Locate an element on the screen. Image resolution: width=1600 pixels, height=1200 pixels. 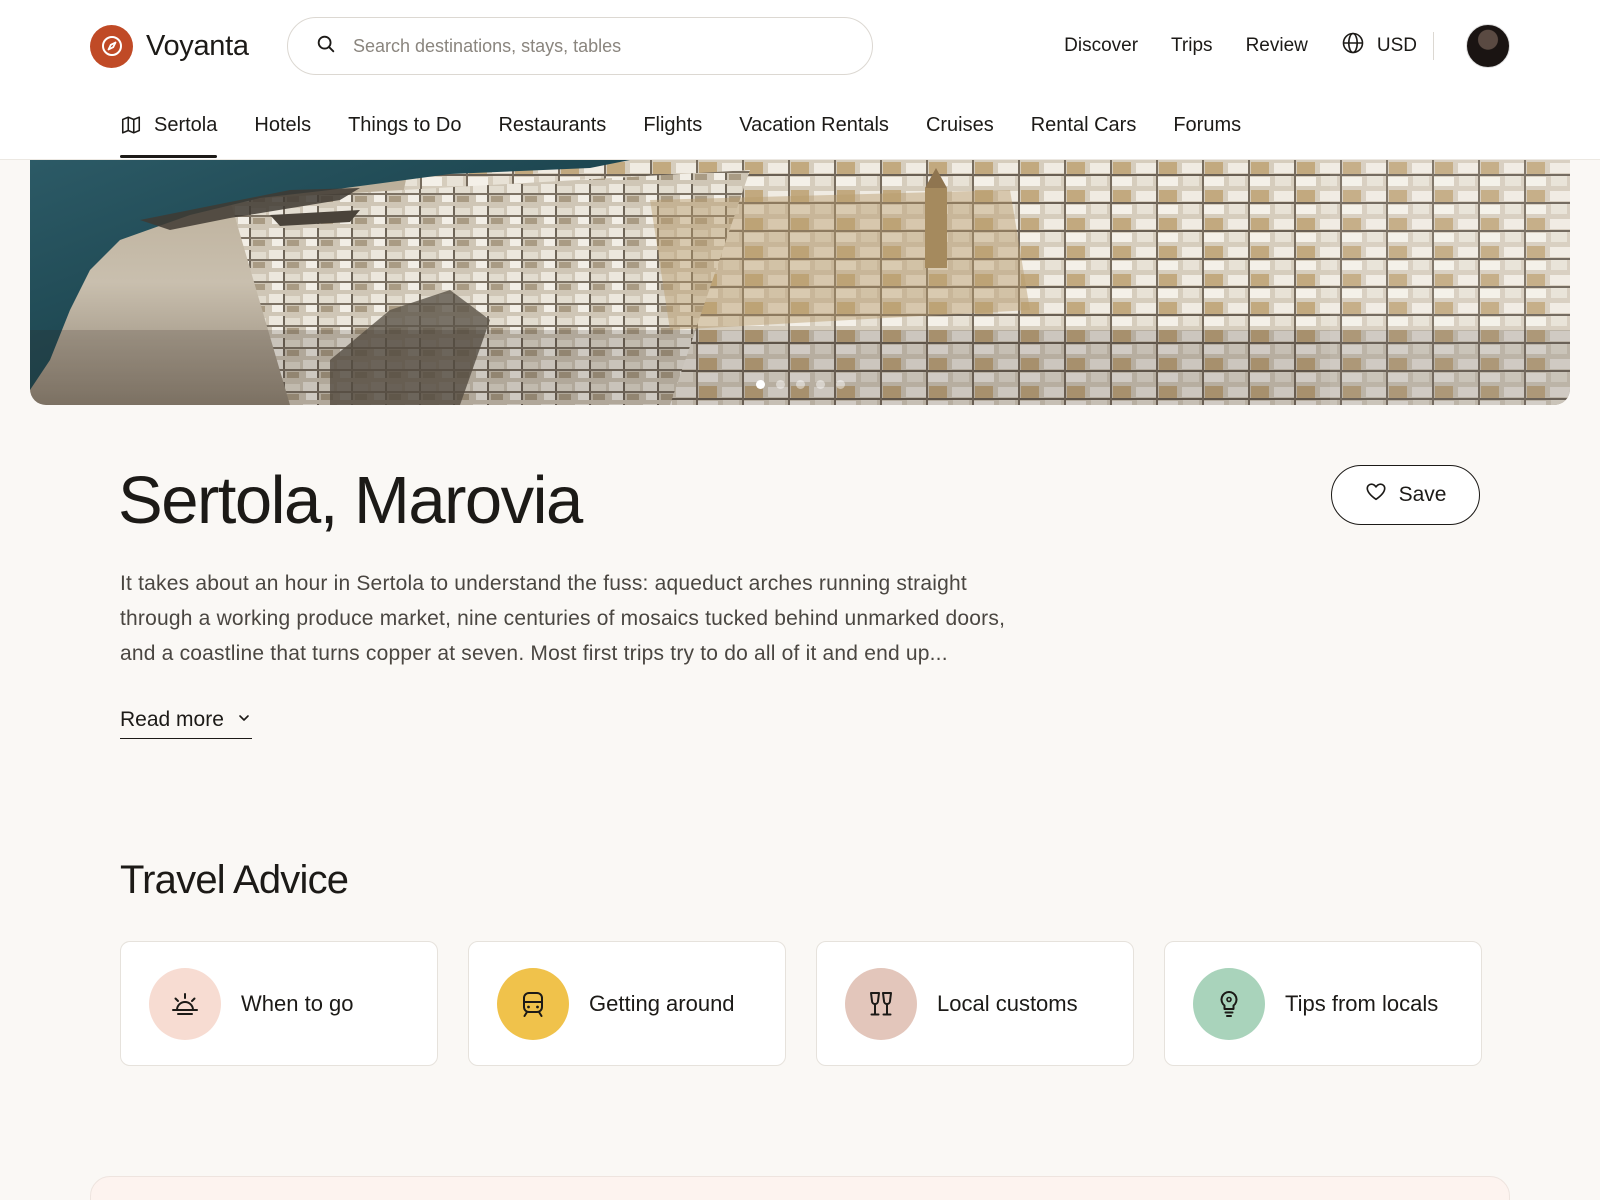
nav-trips: Trips is located at coordinates (1192, 46).